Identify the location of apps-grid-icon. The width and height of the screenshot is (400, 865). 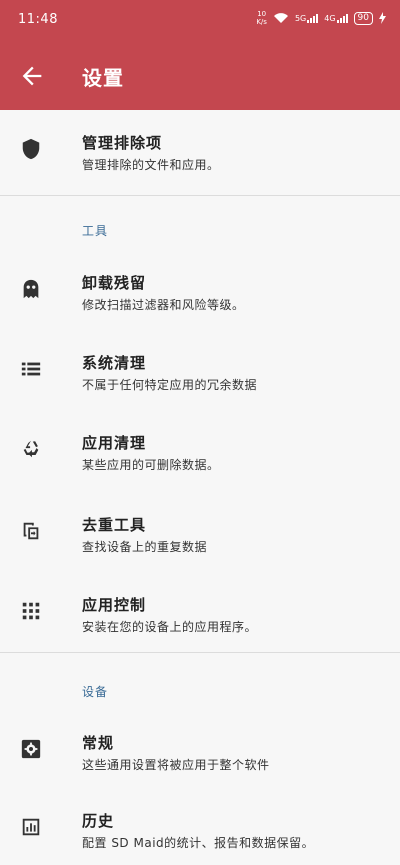
(31, 611).